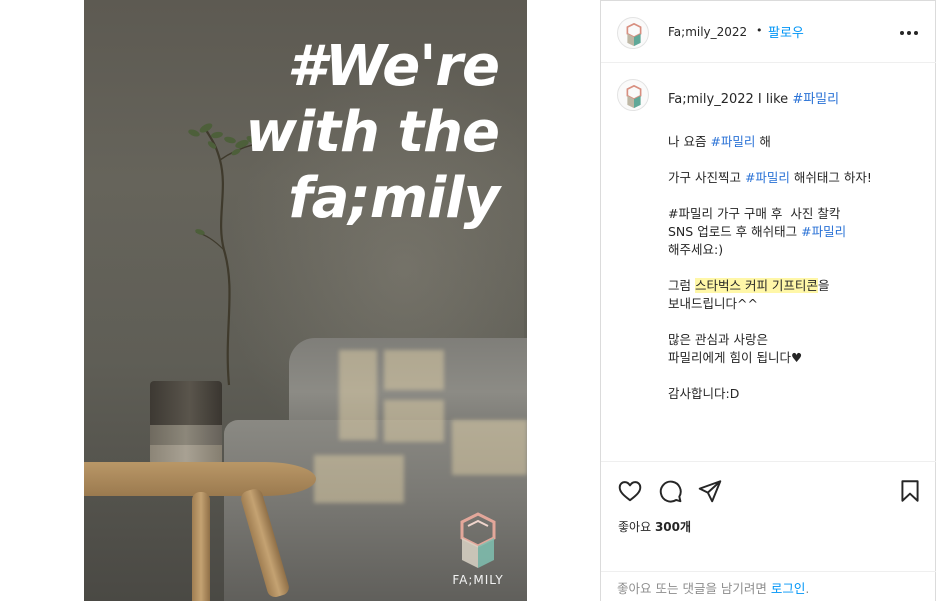 The height and width of the screenshot is (601, 936). What do you see at coordinates (689, 141) in the screenshot?
I see `caption-text: 나 요즘` at bounding box center [689, 141].